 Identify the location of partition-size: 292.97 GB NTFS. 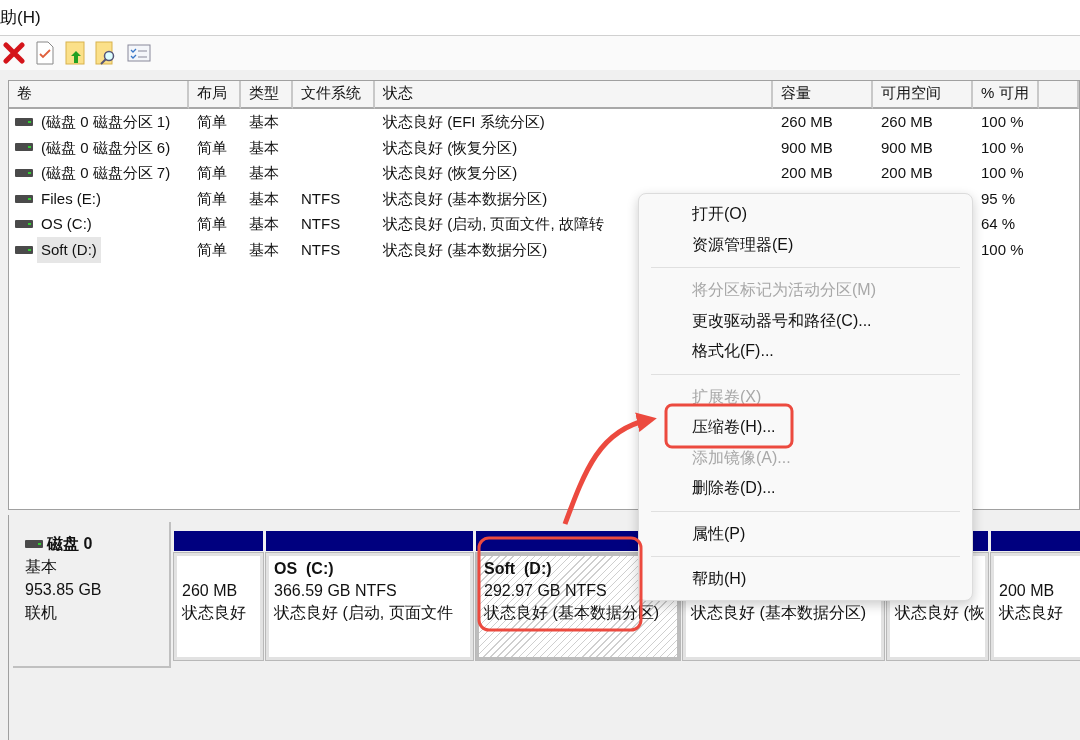
(545, 590).